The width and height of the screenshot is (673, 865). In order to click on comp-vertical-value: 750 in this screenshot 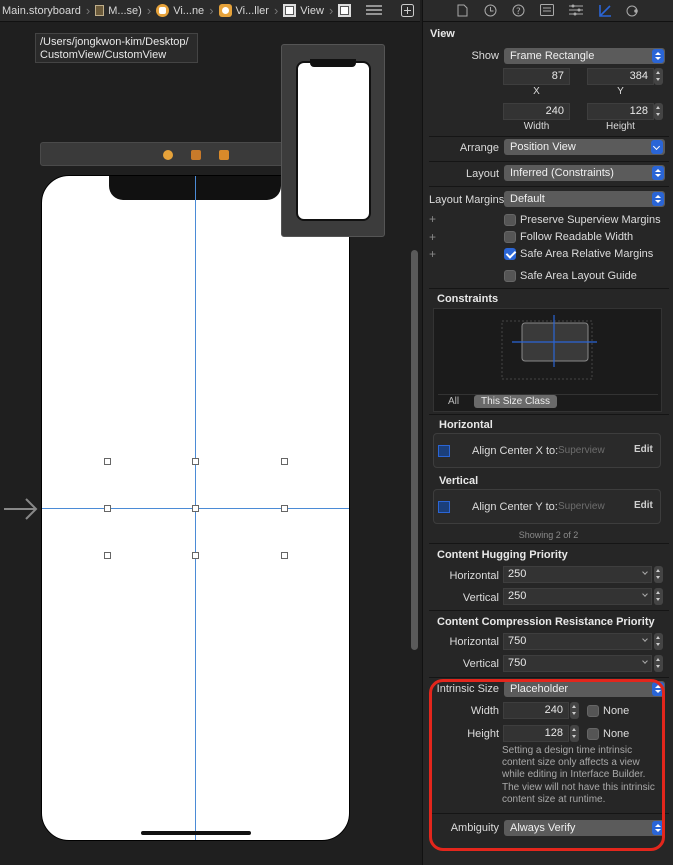, I will do `click(517, 663)`.